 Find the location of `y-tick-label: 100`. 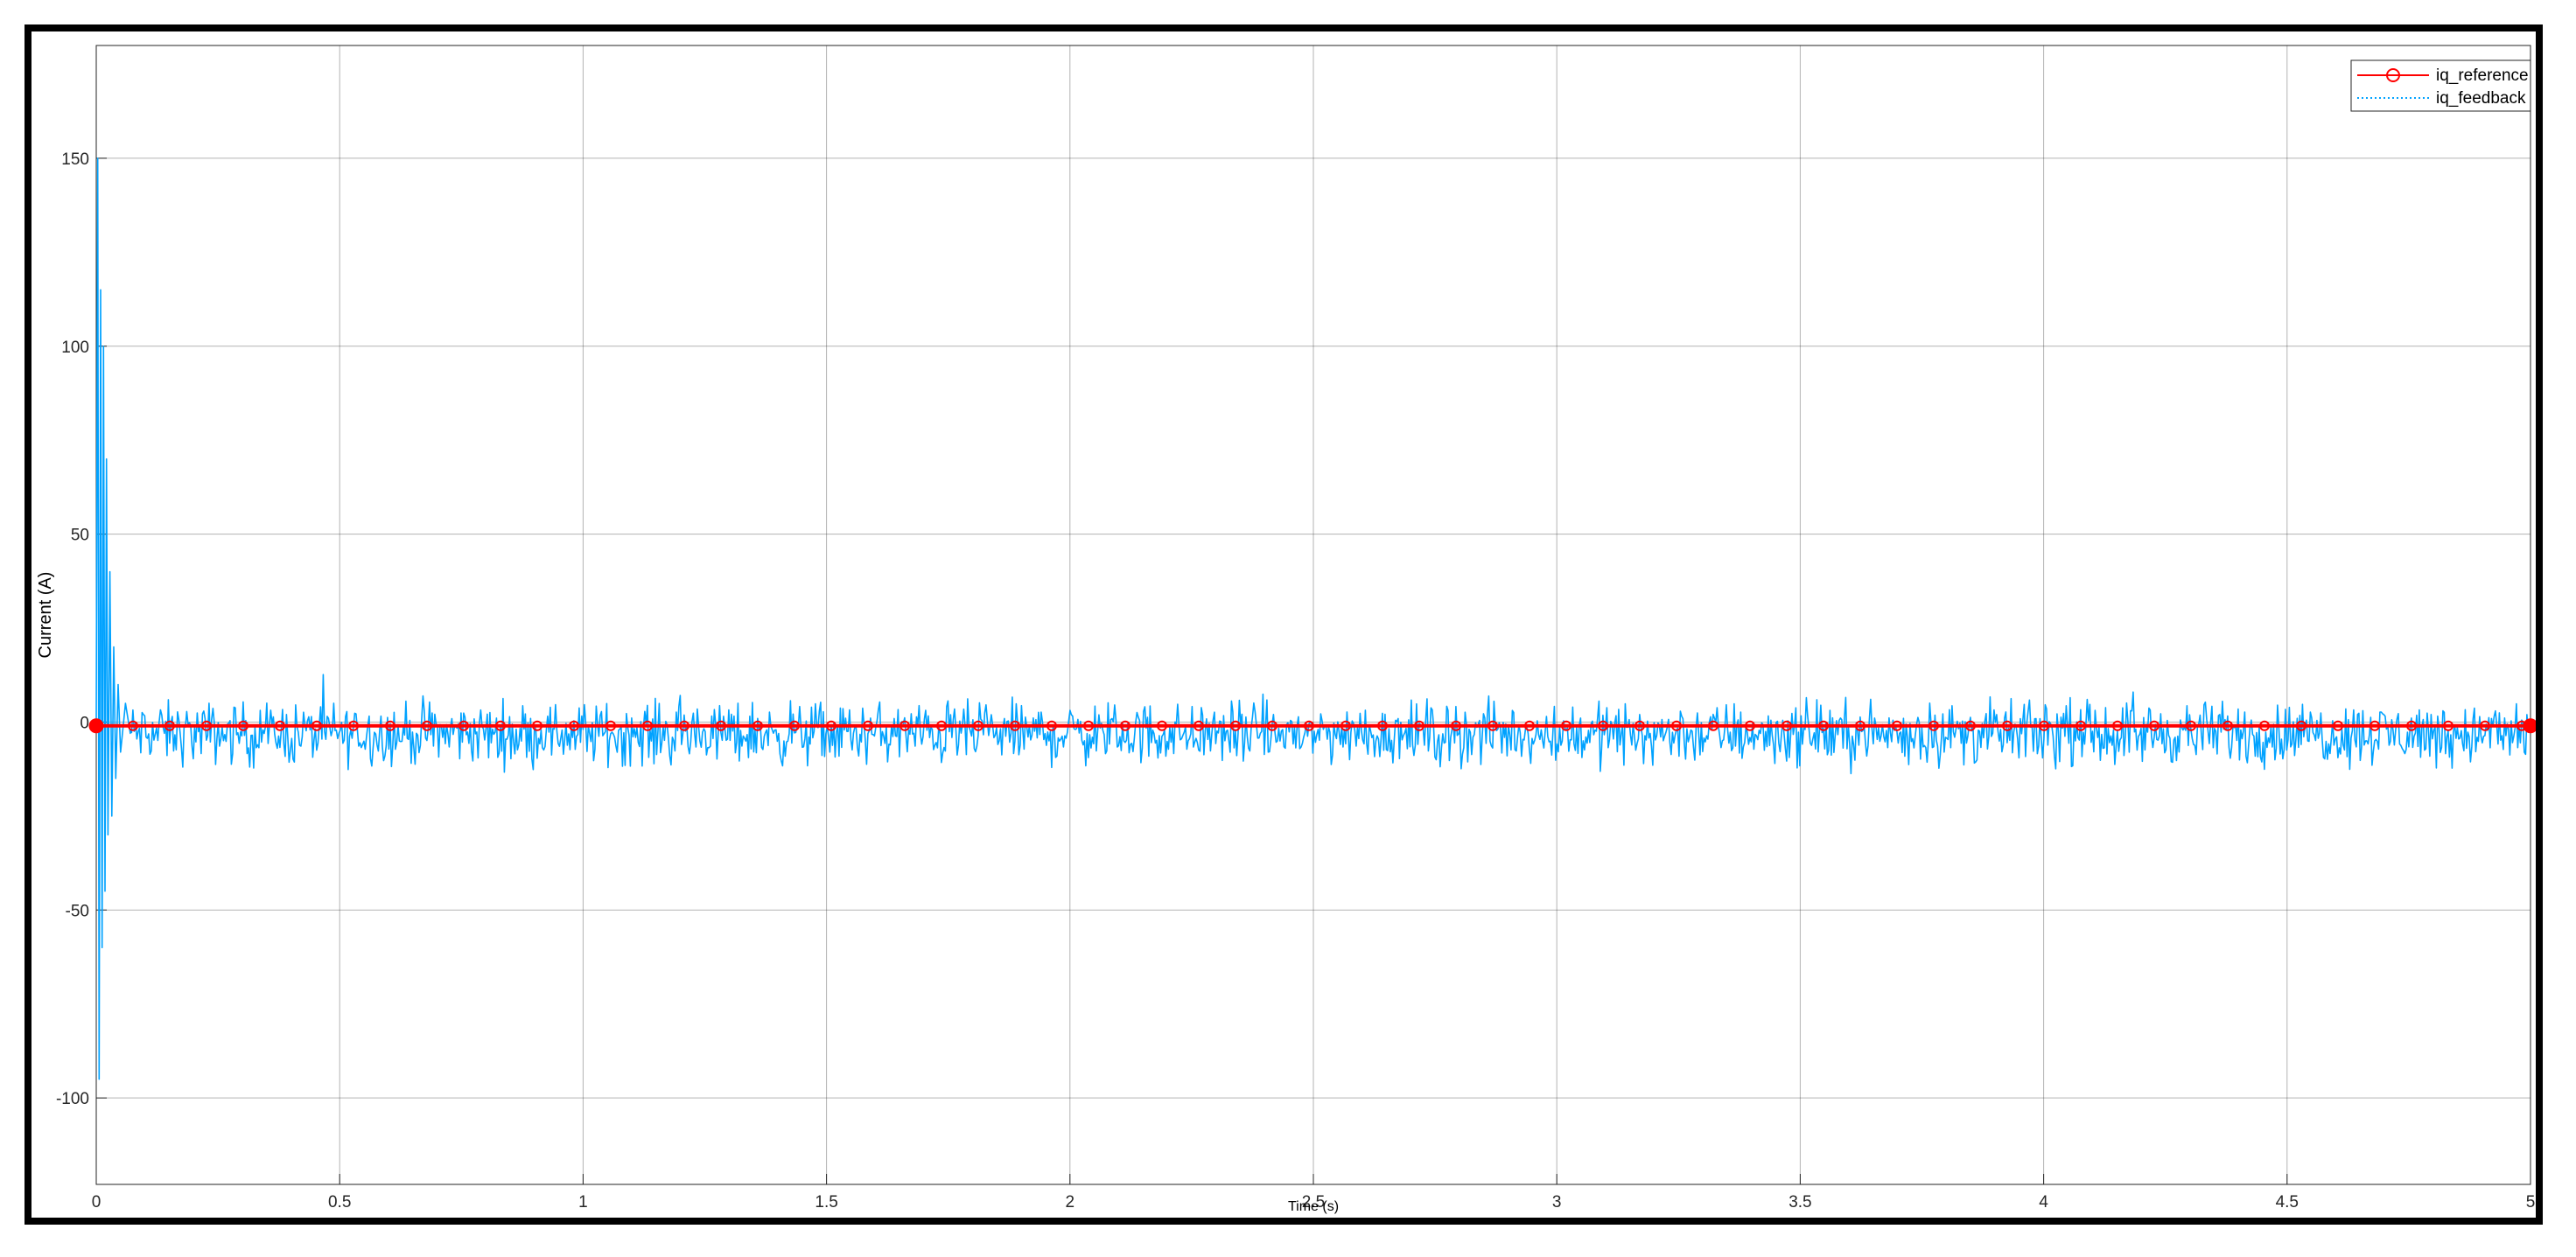

y-tick-label: 100 is located at coordinates (75, 348).